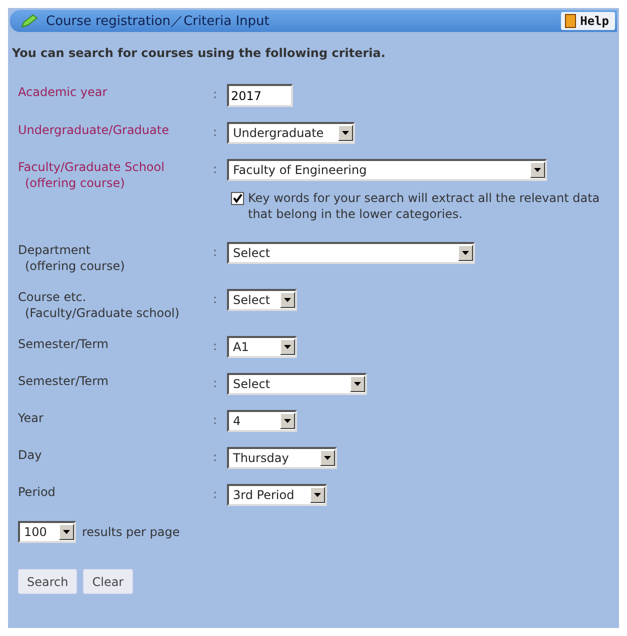 The width and height of the screenshot is (627, 636). Describe the element at coordinates (277, 495) in the screenshot. I see `dropdown: 3rd Period` at that location.